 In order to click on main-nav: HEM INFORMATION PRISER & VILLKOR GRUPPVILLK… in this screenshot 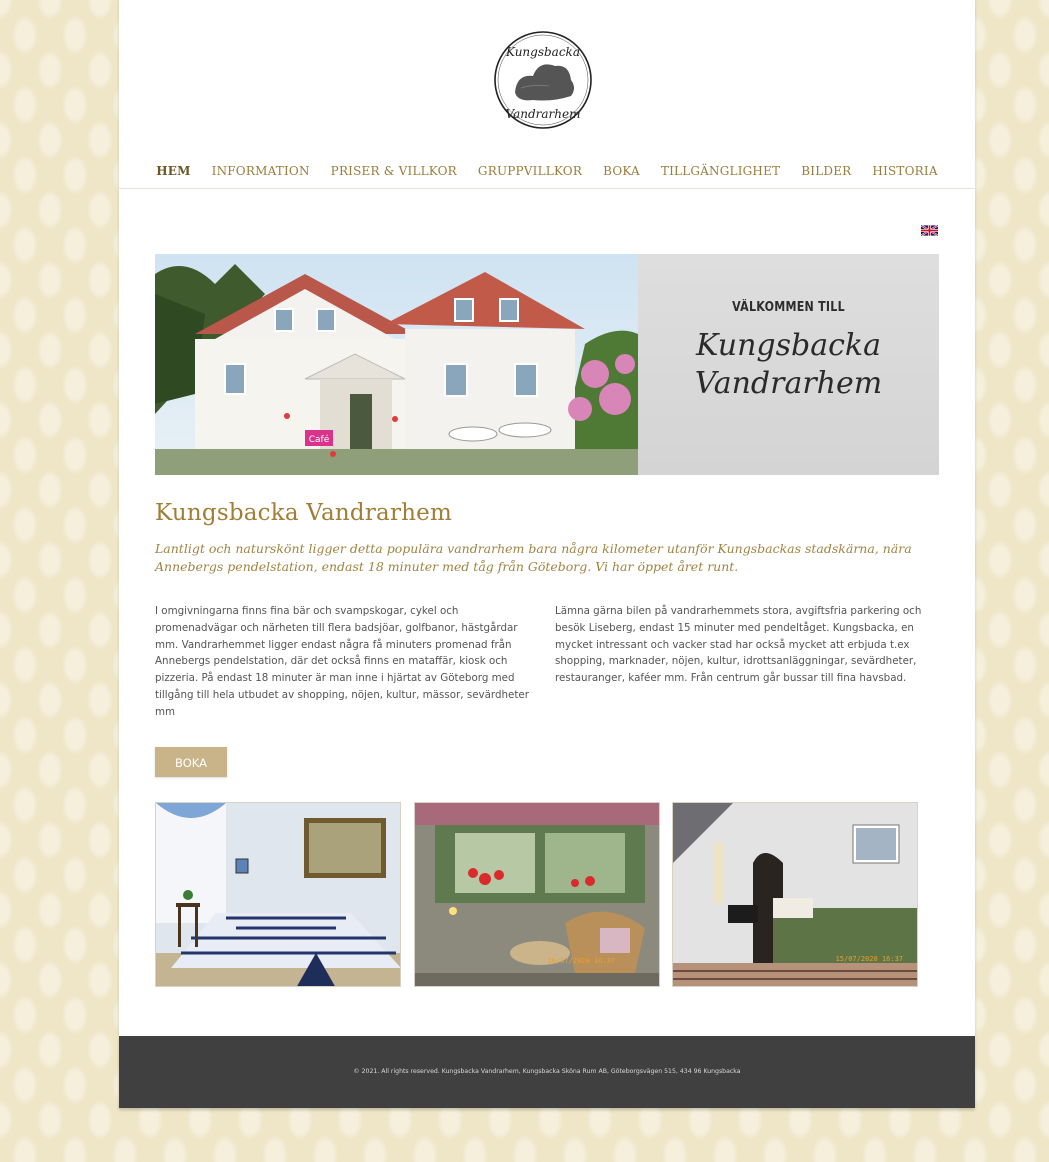, I will do `click(547, 175)`.